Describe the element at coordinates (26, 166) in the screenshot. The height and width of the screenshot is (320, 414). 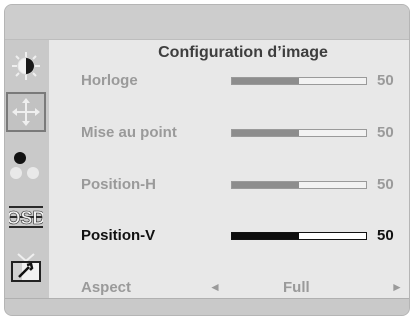
I see `color-dots-icon` at that location.